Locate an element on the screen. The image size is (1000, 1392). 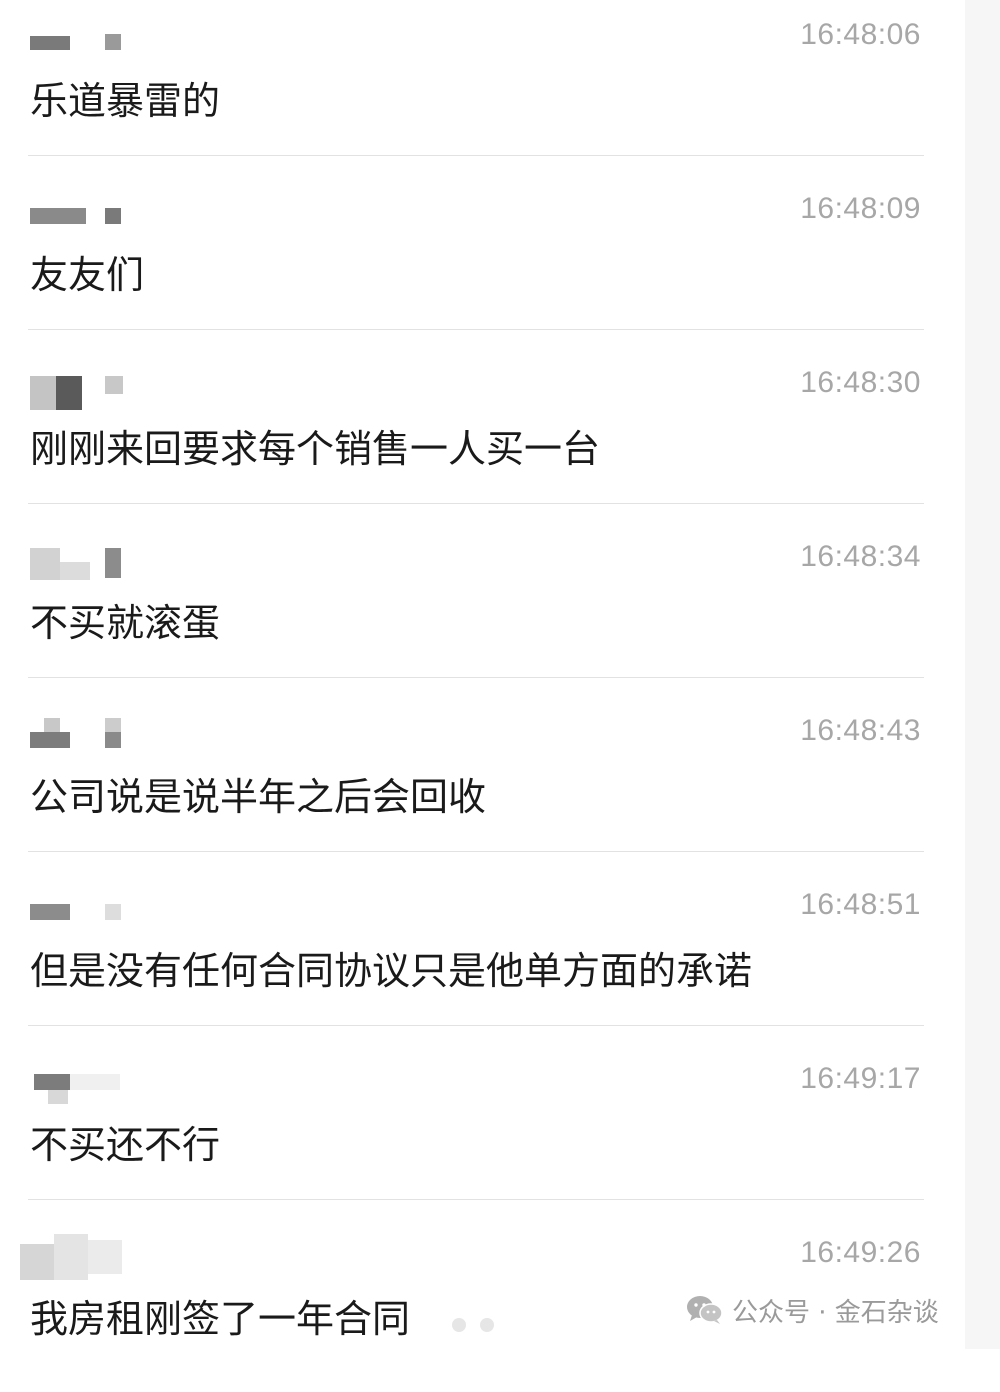
list-item: 16:48:43 公司说是说半年之后会回收 is located at coordinates (482, 783).